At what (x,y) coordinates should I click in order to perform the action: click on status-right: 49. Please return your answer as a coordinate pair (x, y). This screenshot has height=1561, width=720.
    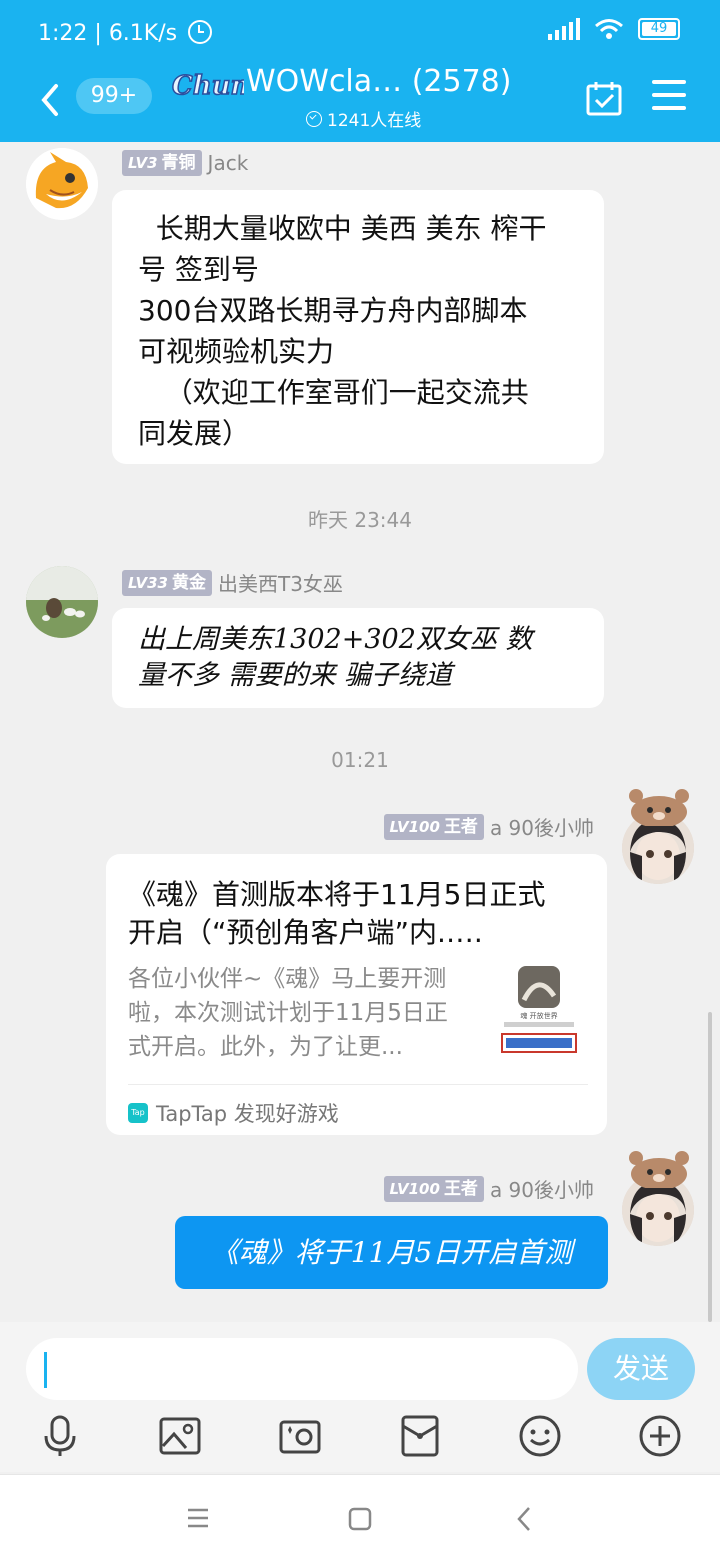
    Looking at the image, I should click on (614, 29).